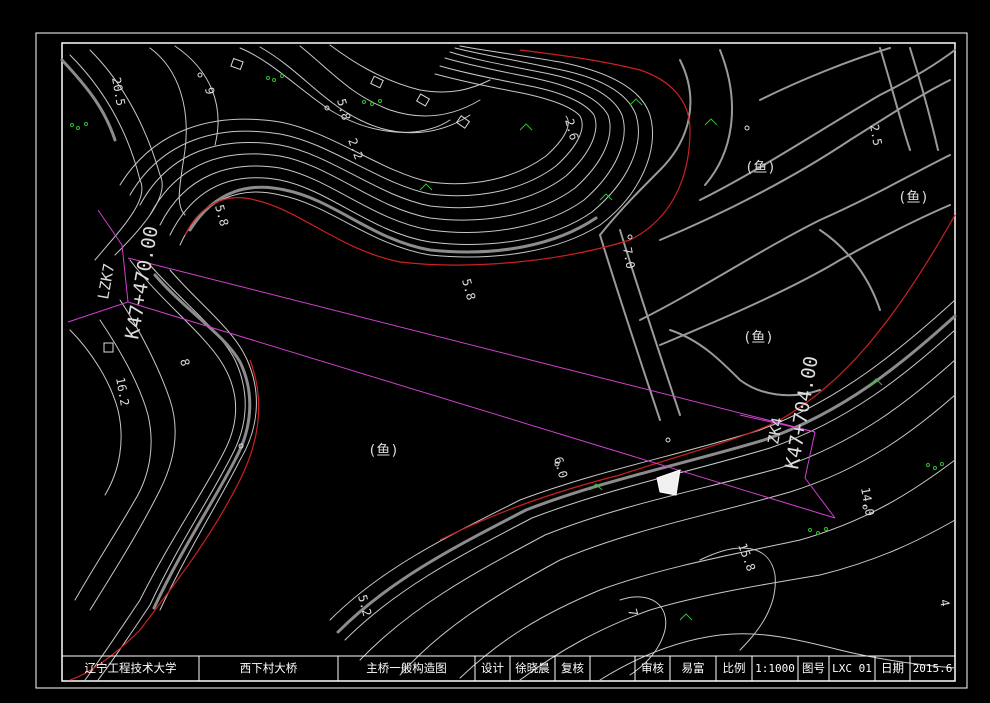 The image size is (990, 703). What do you see at coordinates (106, 281) in the screenshot?
I see `start-station-name: LZK7` at bounding box center [106, 281].